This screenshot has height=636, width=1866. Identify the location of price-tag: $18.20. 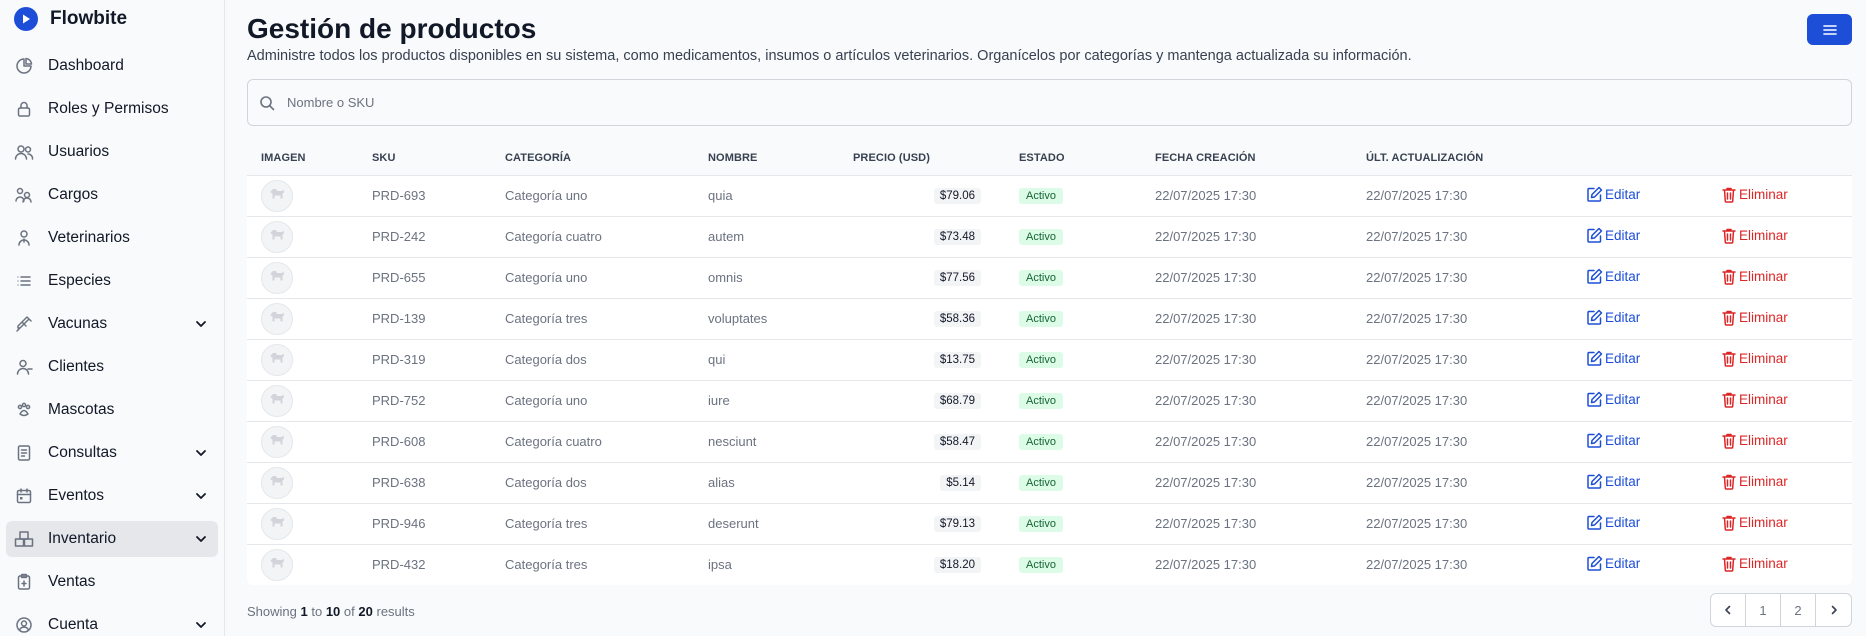
(957, 565).